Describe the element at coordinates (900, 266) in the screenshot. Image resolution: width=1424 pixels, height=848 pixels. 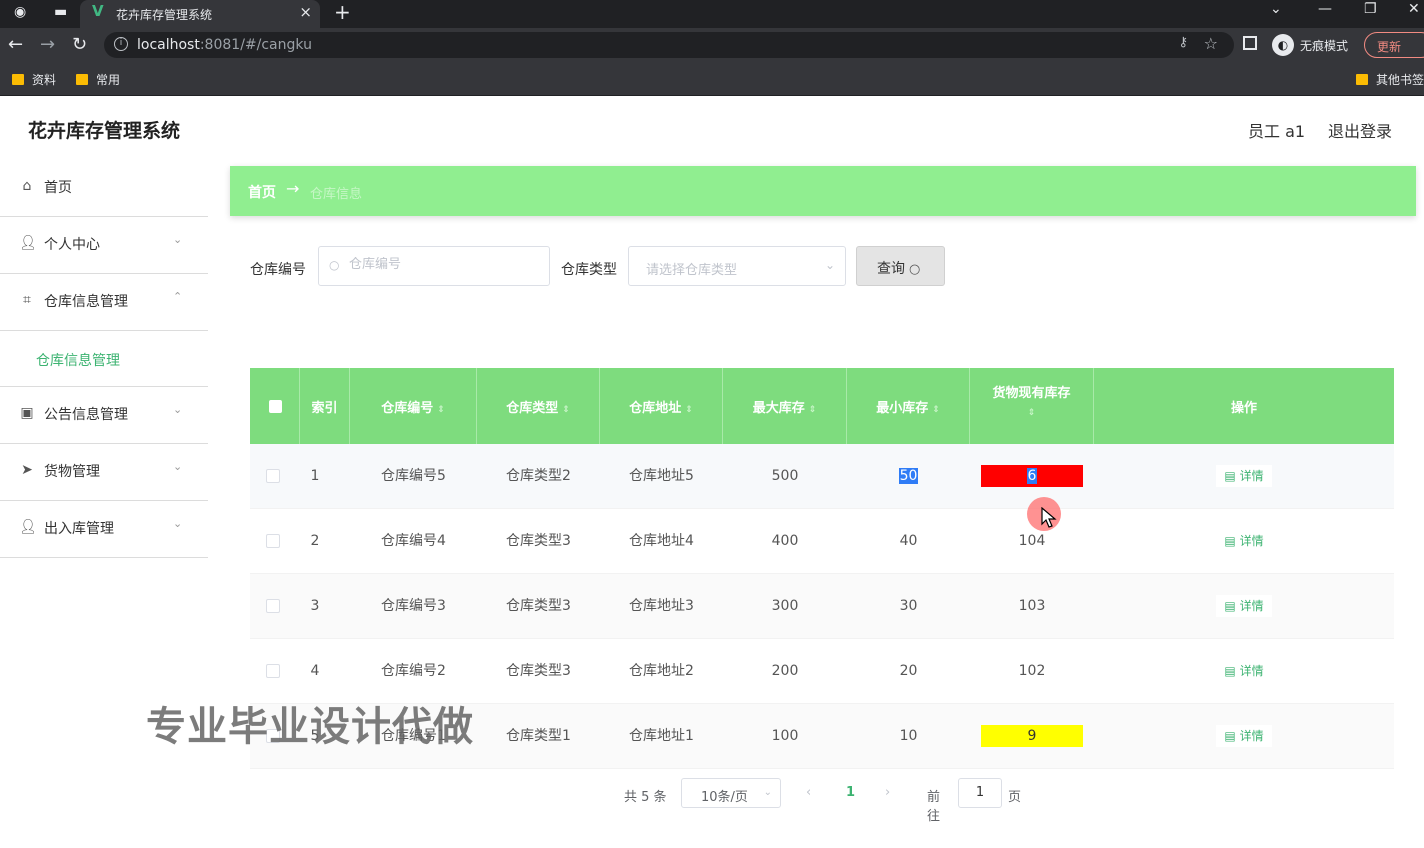
I see `query-button: 查询 ○` at that location.